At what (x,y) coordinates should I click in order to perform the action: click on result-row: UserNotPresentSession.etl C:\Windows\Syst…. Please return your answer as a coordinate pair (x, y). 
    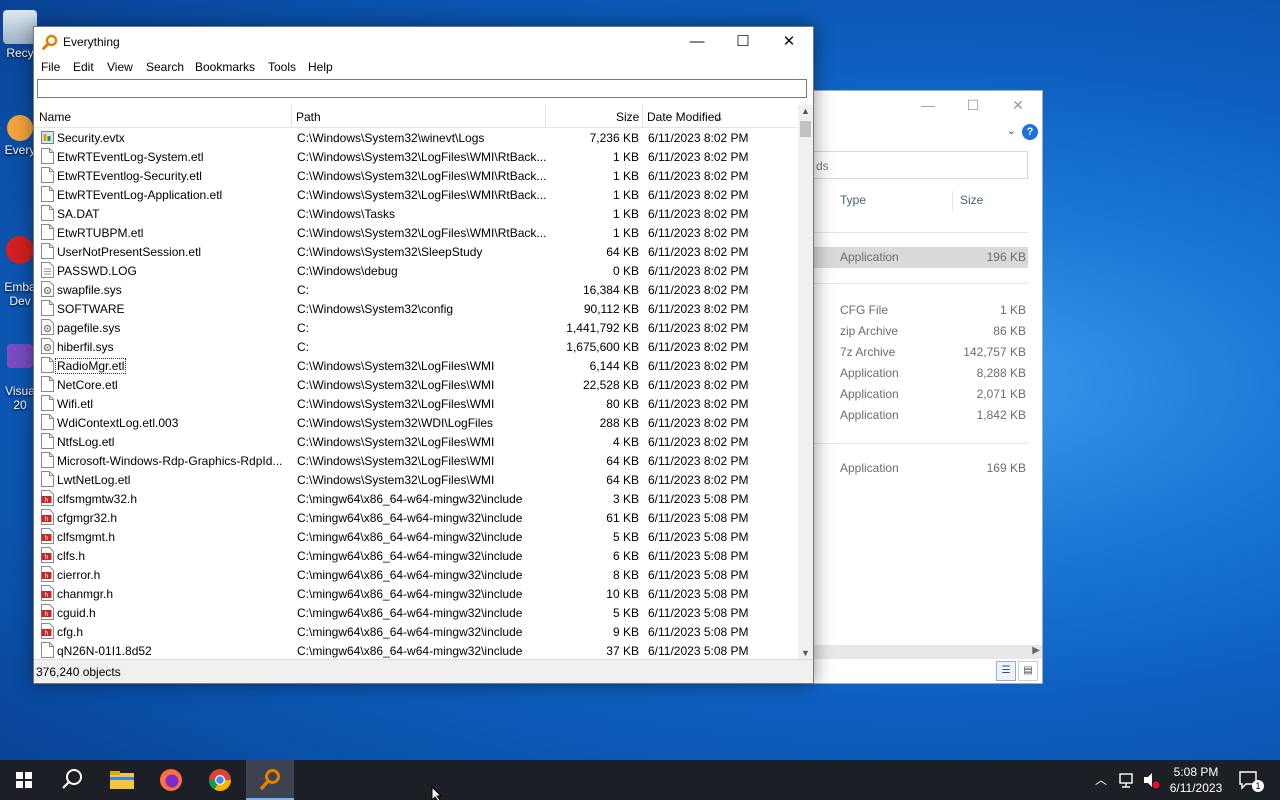
    Looking at the image, I should click on (415, 251).